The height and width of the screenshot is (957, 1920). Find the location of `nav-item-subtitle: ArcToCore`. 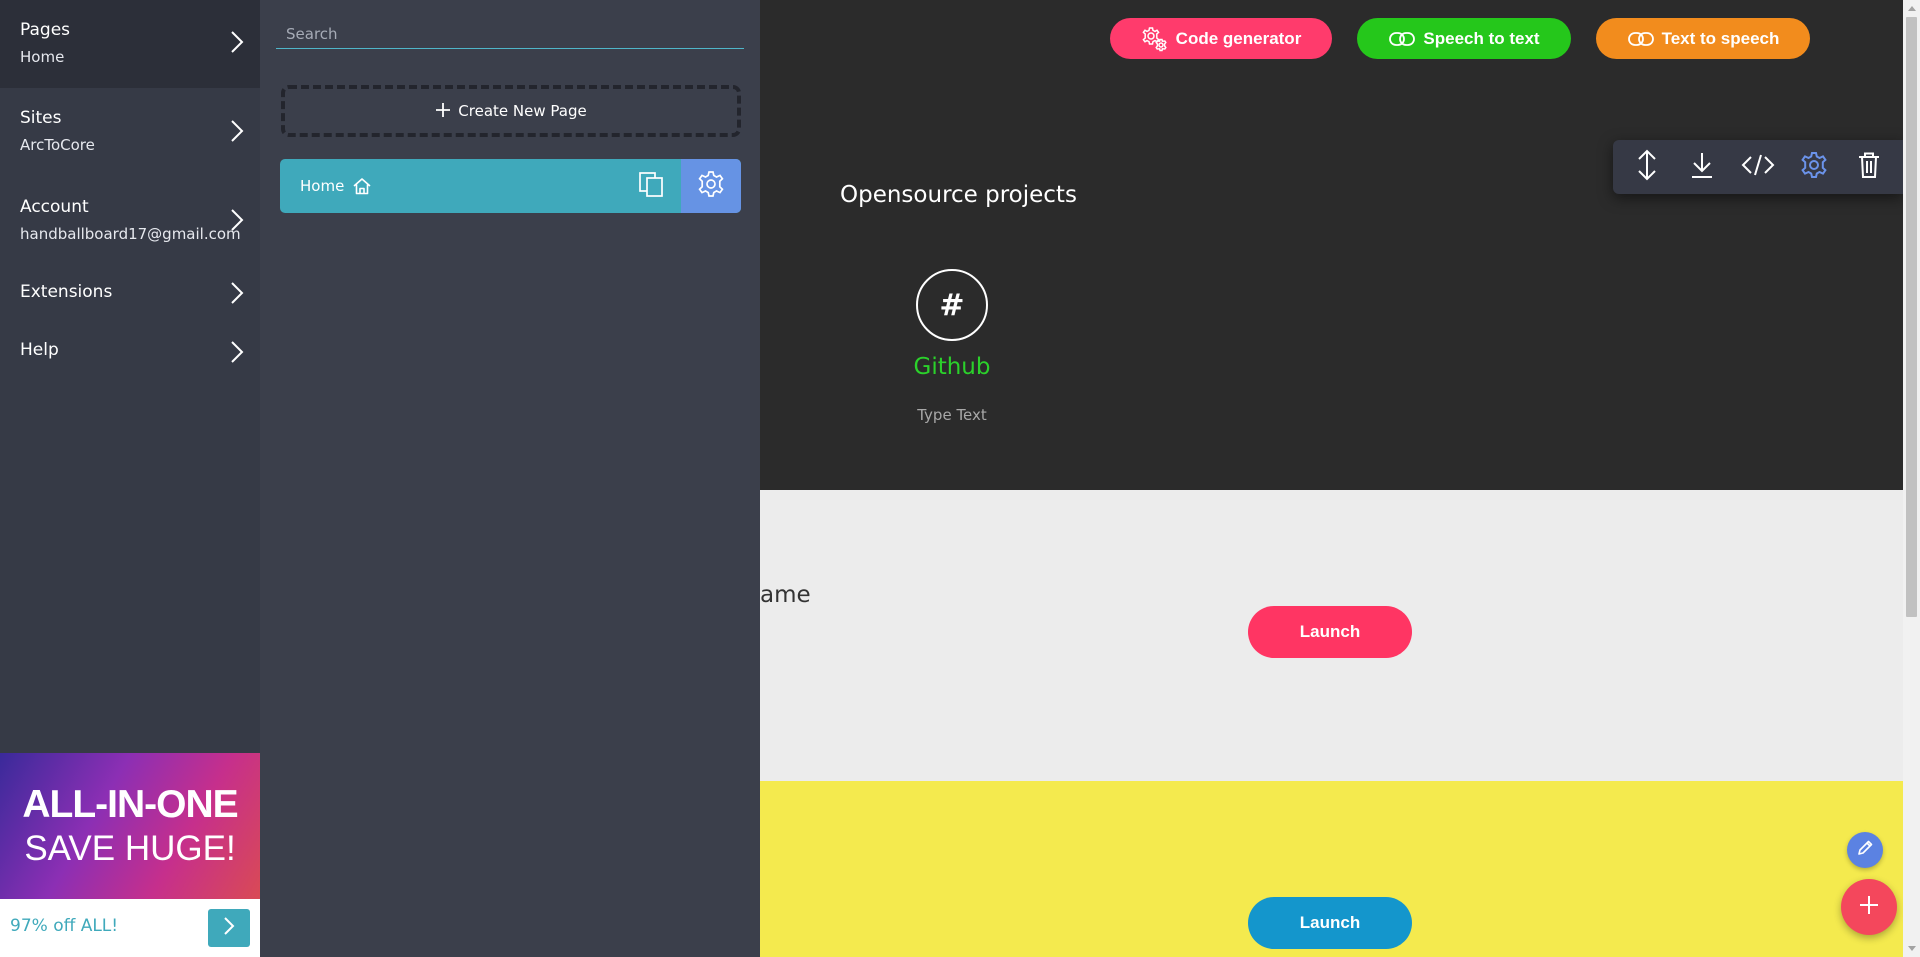

nav-item-subtitle: ArcToCore is located at coordinates (57, 145).